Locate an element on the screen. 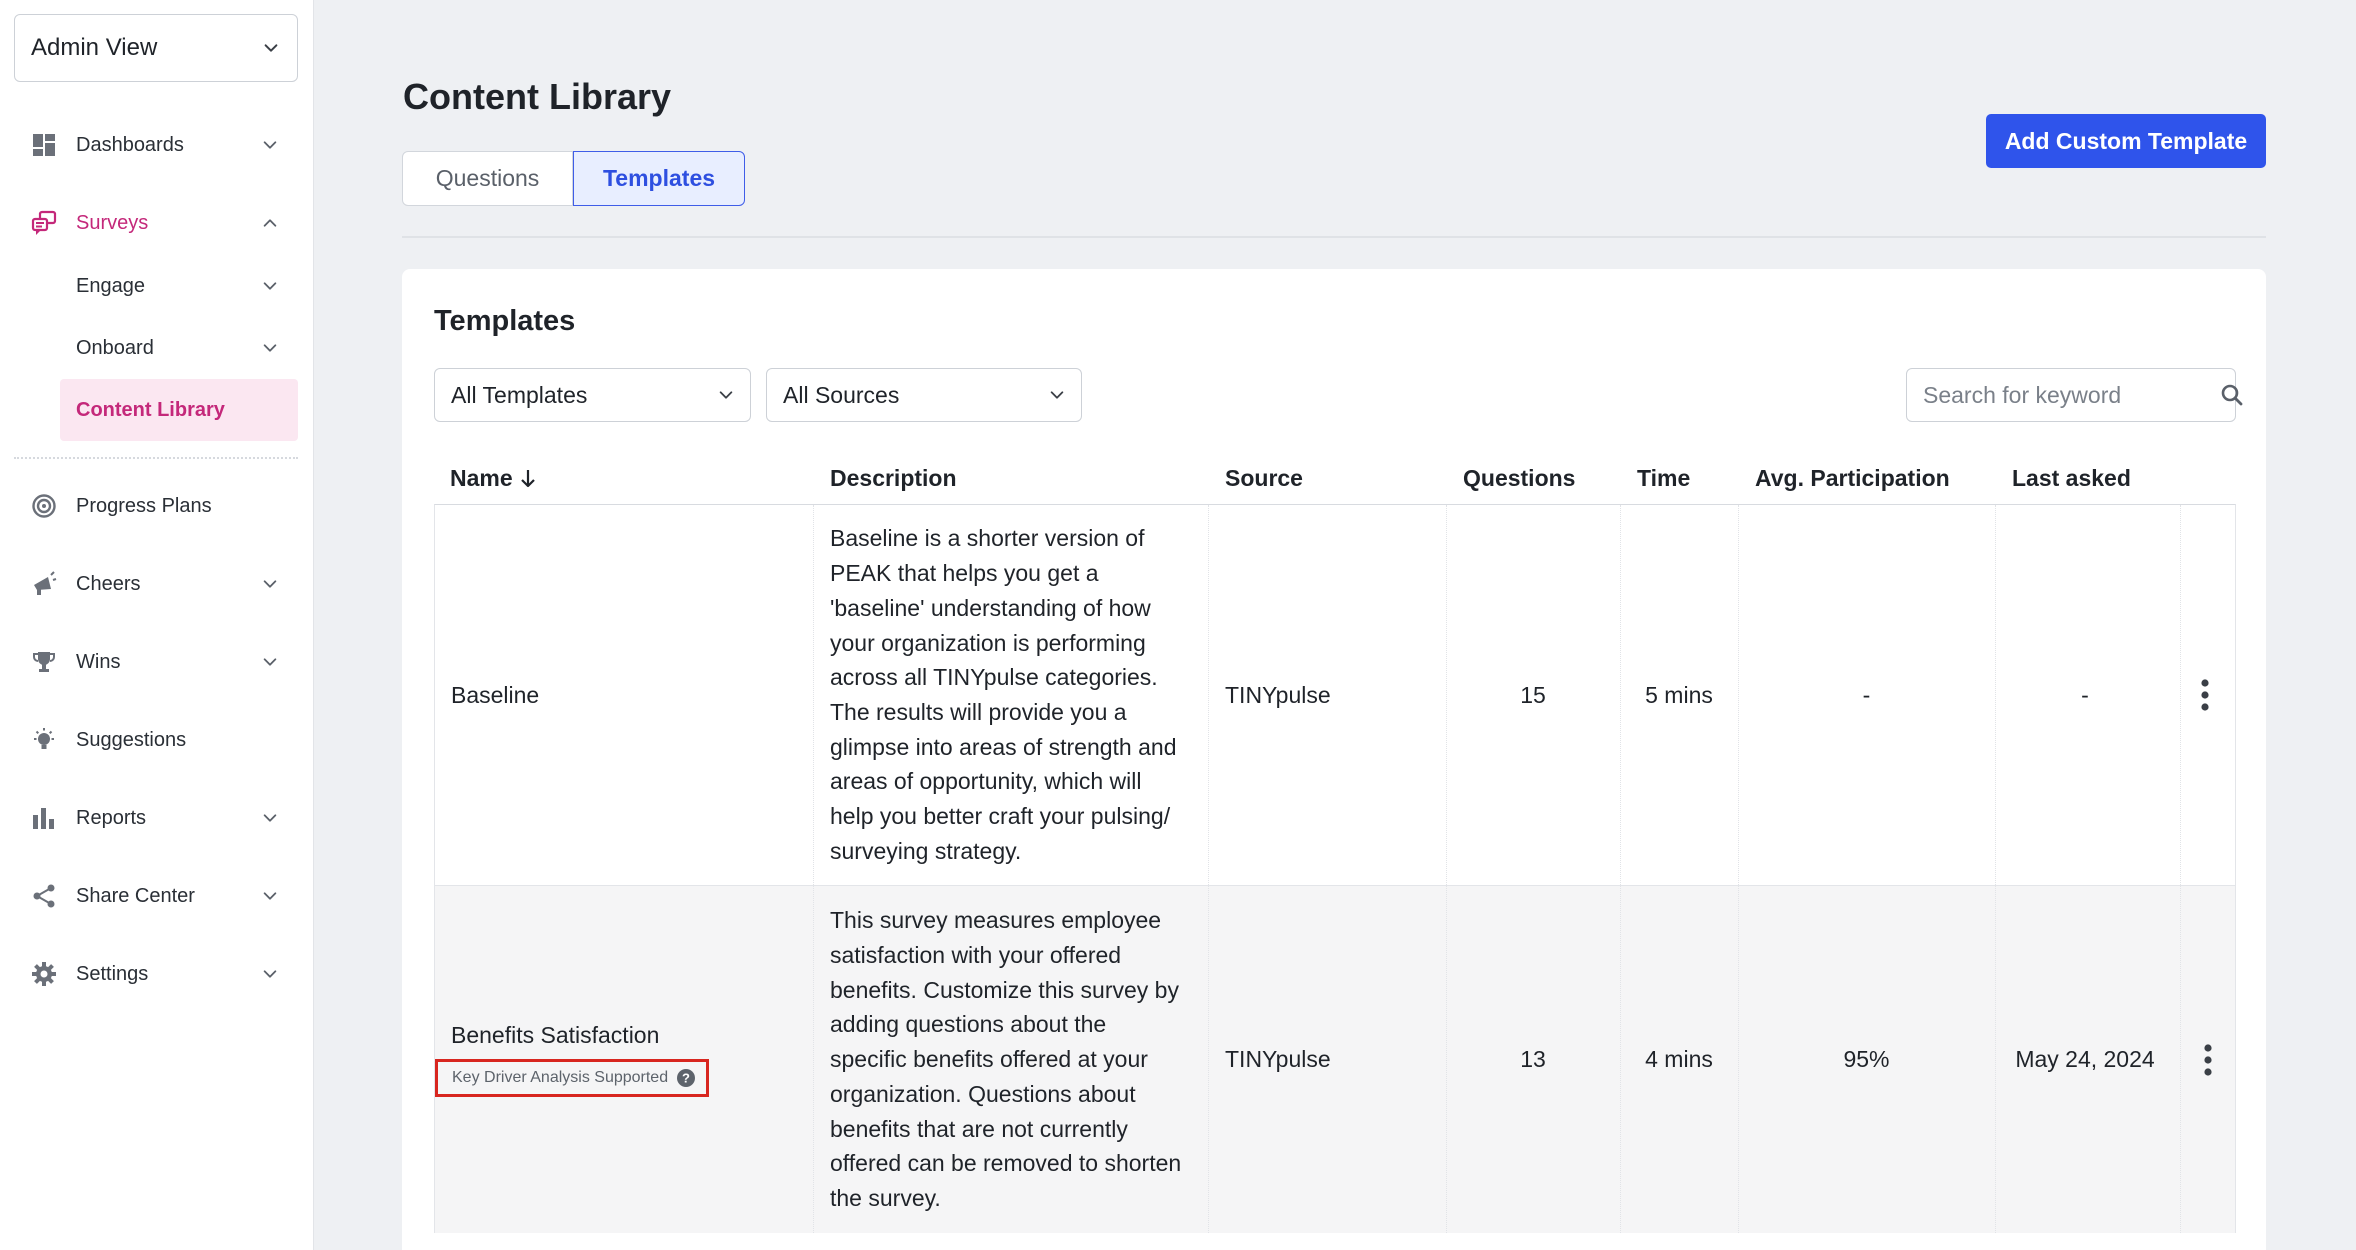 The width and height of the screenshot is (2356, 1250). sidebar-item-label: Cheers is located at coordinates (108, 583).